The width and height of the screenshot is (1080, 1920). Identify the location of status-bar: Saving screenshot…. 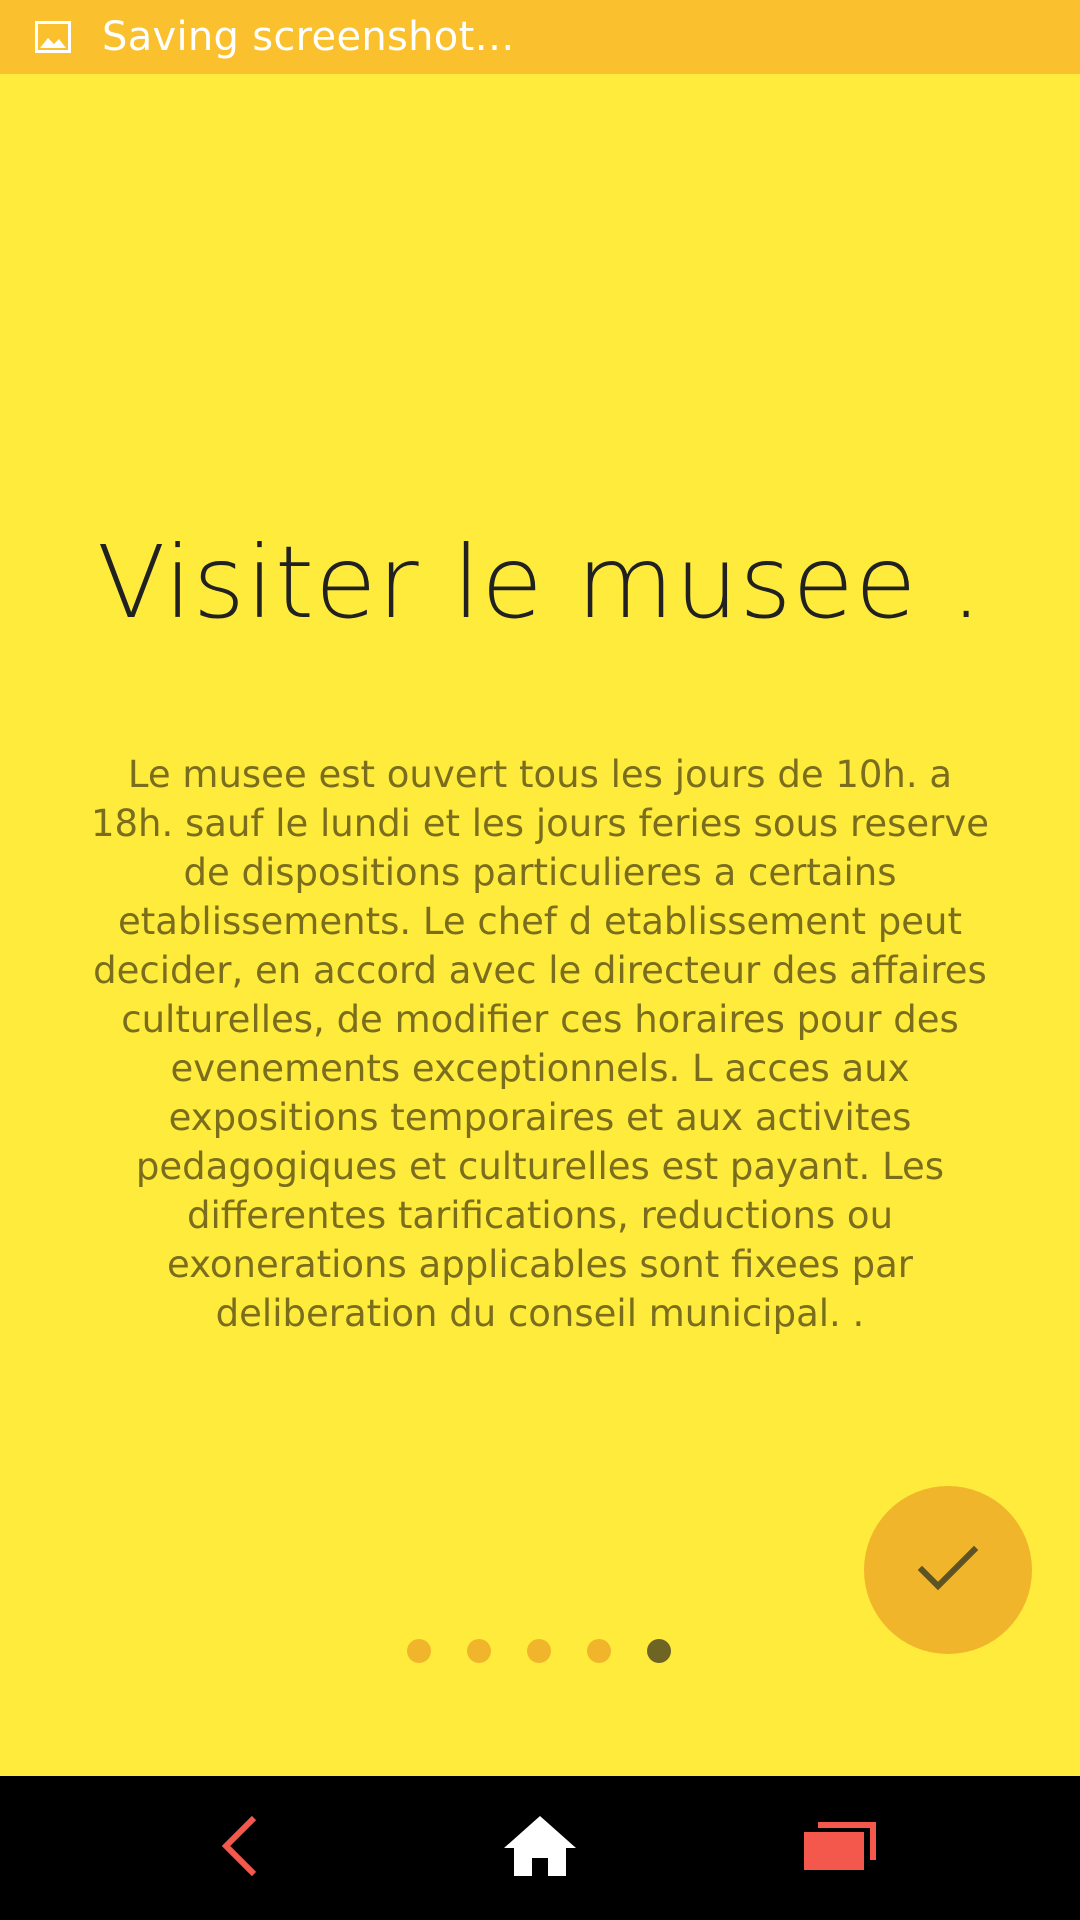
(540, 37).